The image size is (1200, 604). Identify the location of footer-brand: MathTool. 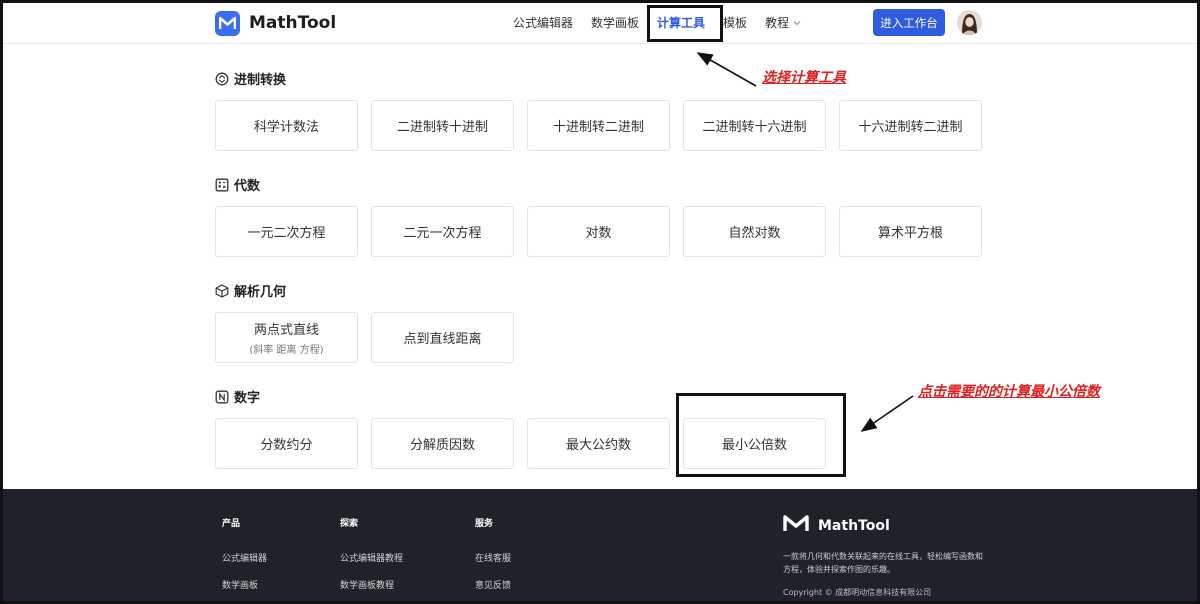
(836, 526).